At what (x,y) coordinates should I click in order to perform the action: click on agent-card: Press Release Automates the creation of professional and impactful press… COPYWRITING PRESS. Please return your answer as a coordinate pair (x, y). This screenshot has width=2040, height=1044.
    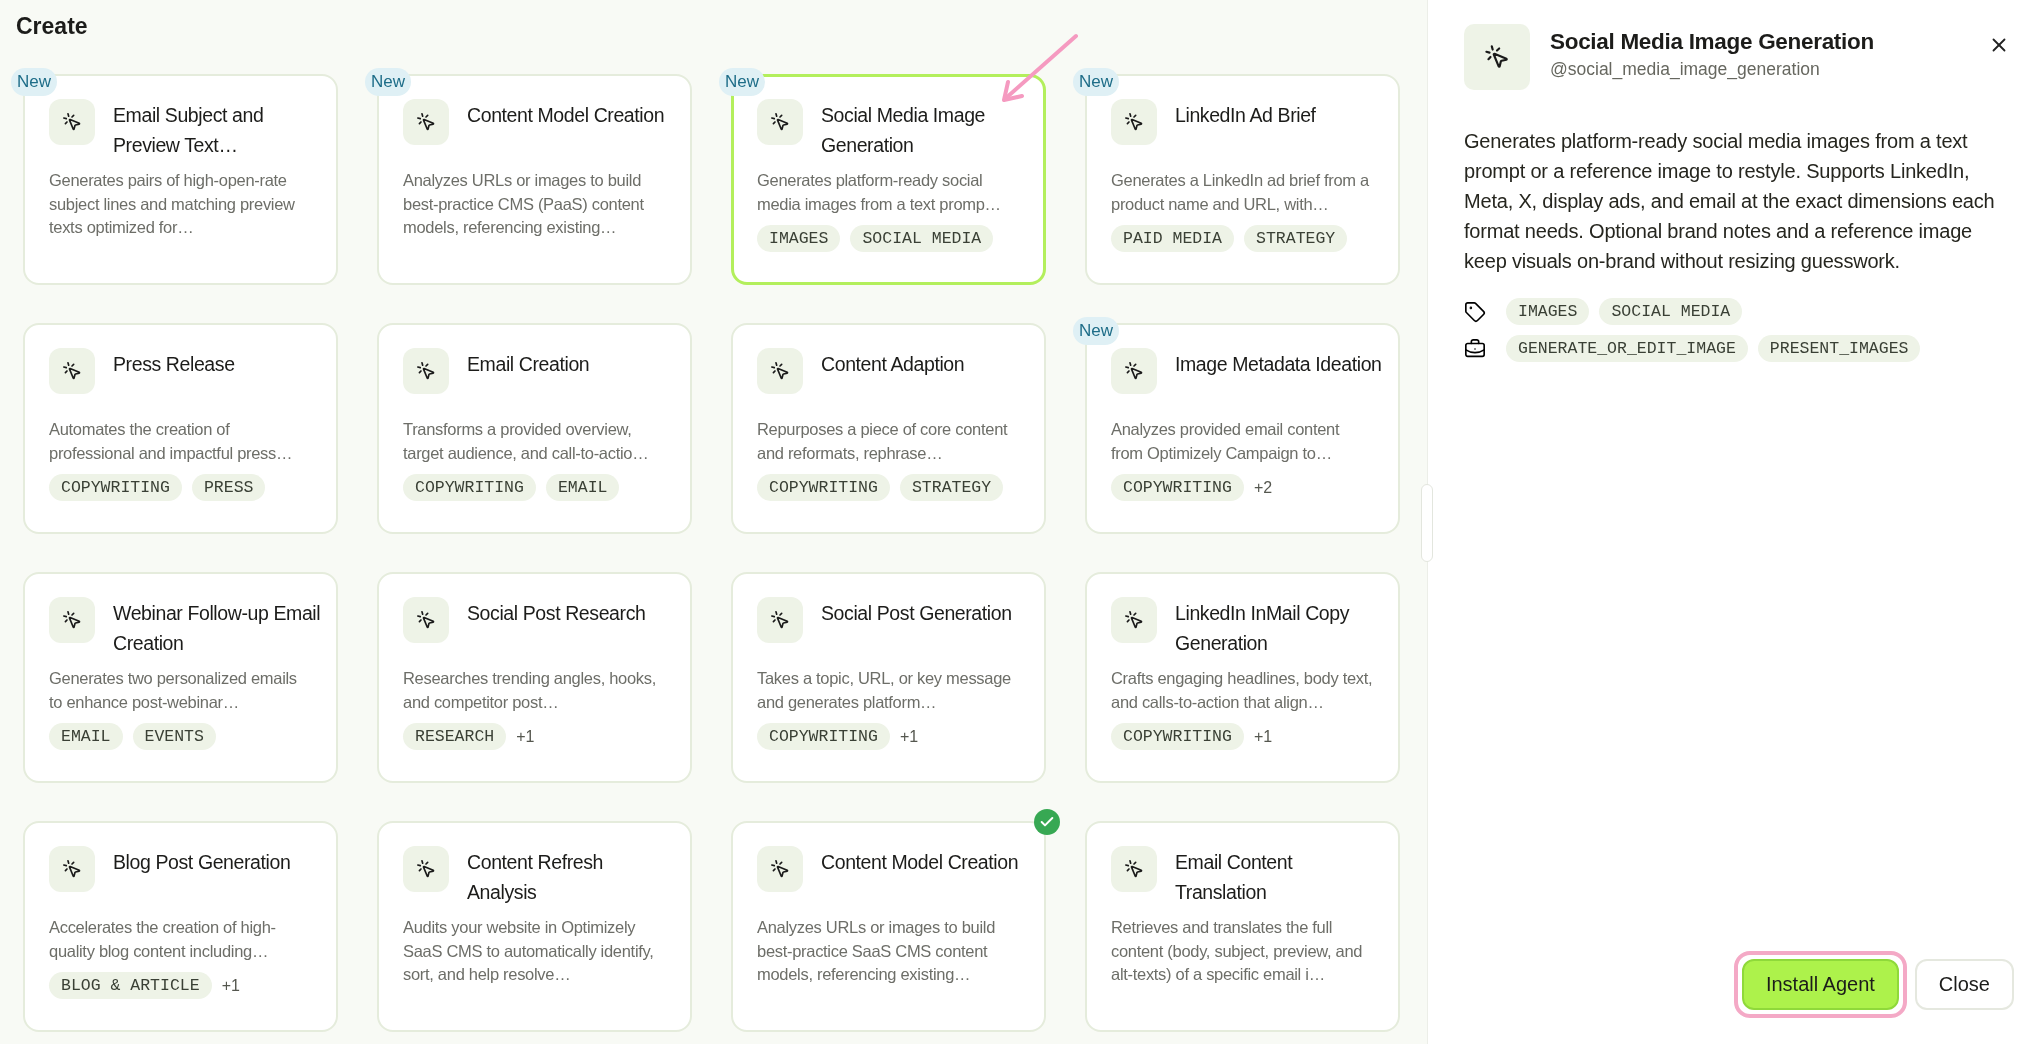
    Looking at the image, I should click on (180, 428).